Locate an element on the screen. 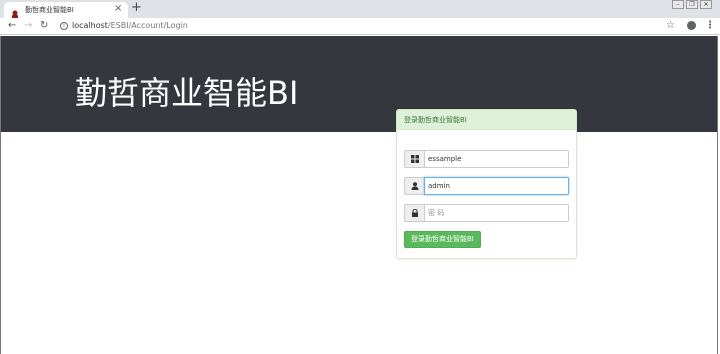 This screenshot has width=720, height=354. menu-dots-icon: ⋮ is located at coordinates (710, 26).